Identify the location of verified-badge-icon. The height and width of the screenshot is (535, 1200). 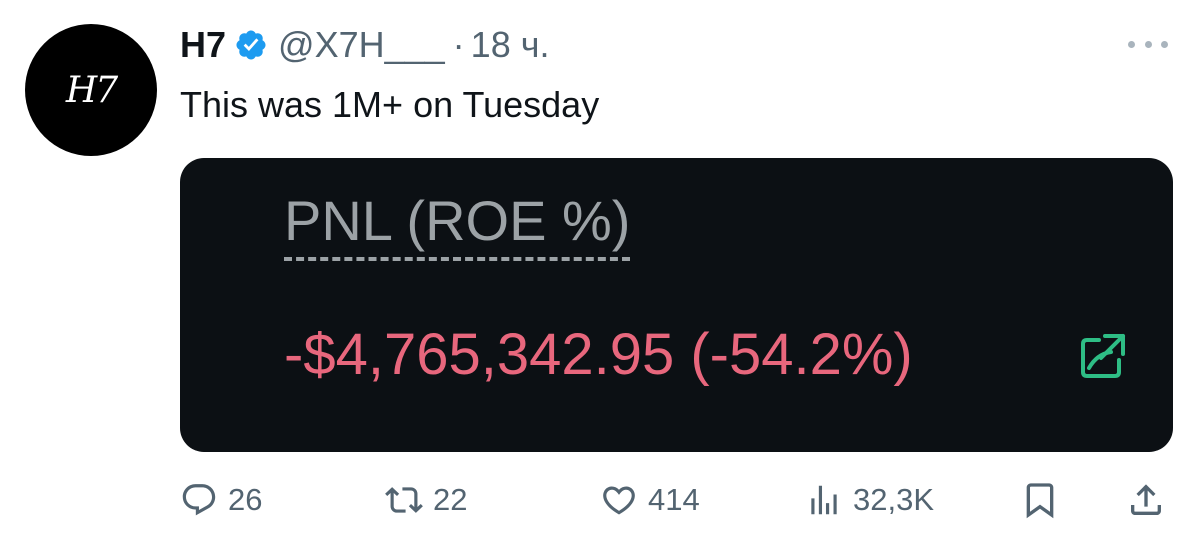
(251, 45).